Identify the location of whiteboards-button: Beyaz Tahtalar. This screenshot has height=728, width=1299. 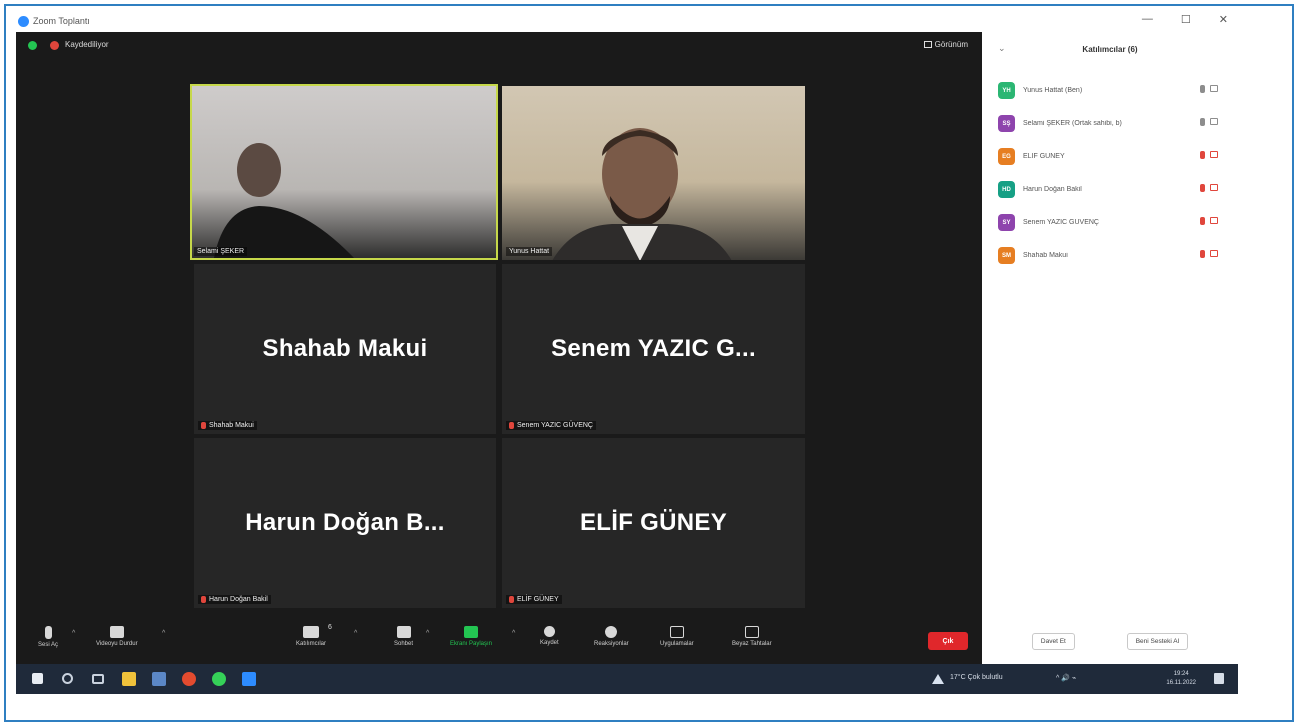
(752, 636).